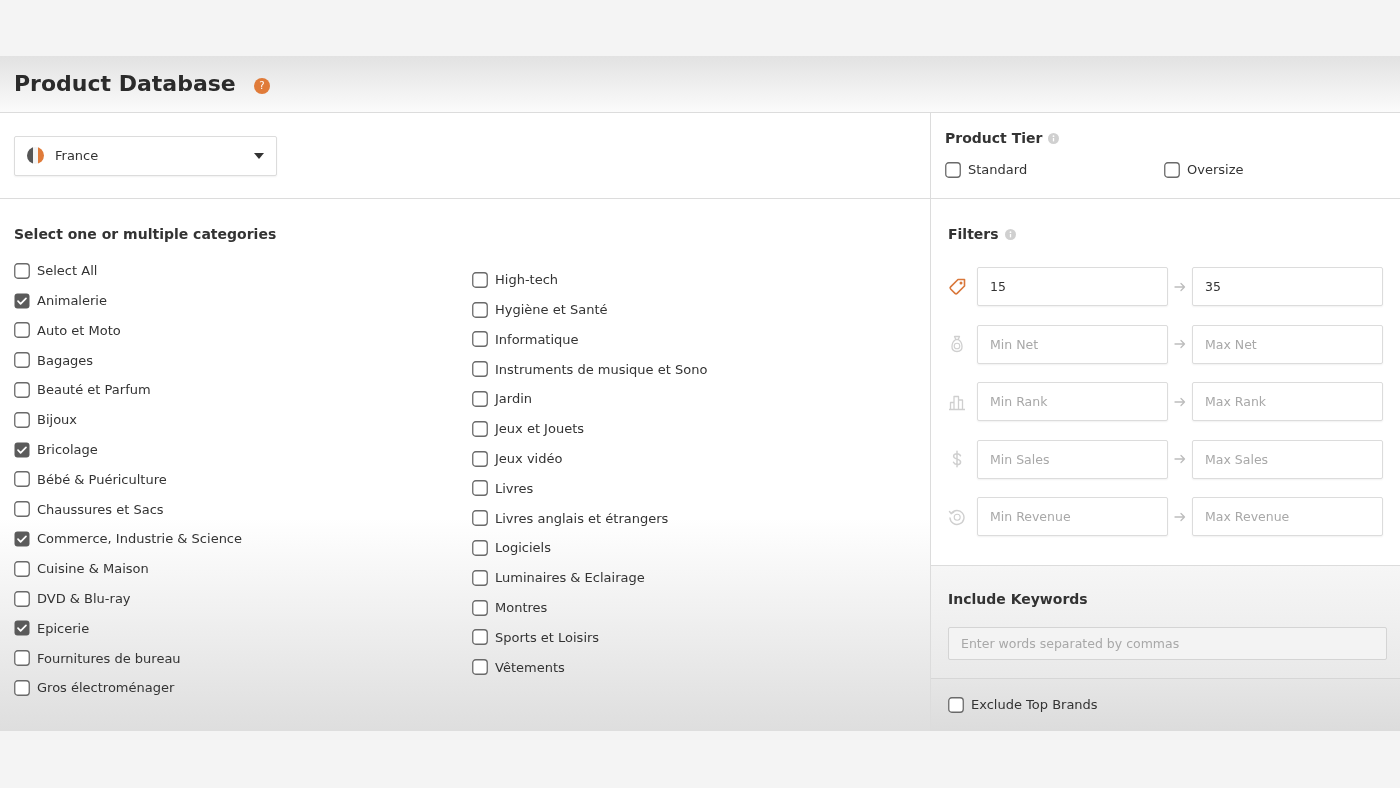 This screenshot has width=1400, height=788. Describe the element at coordinates (125, 84) in the screenshot. I see `page-title: Product Database` at that location.